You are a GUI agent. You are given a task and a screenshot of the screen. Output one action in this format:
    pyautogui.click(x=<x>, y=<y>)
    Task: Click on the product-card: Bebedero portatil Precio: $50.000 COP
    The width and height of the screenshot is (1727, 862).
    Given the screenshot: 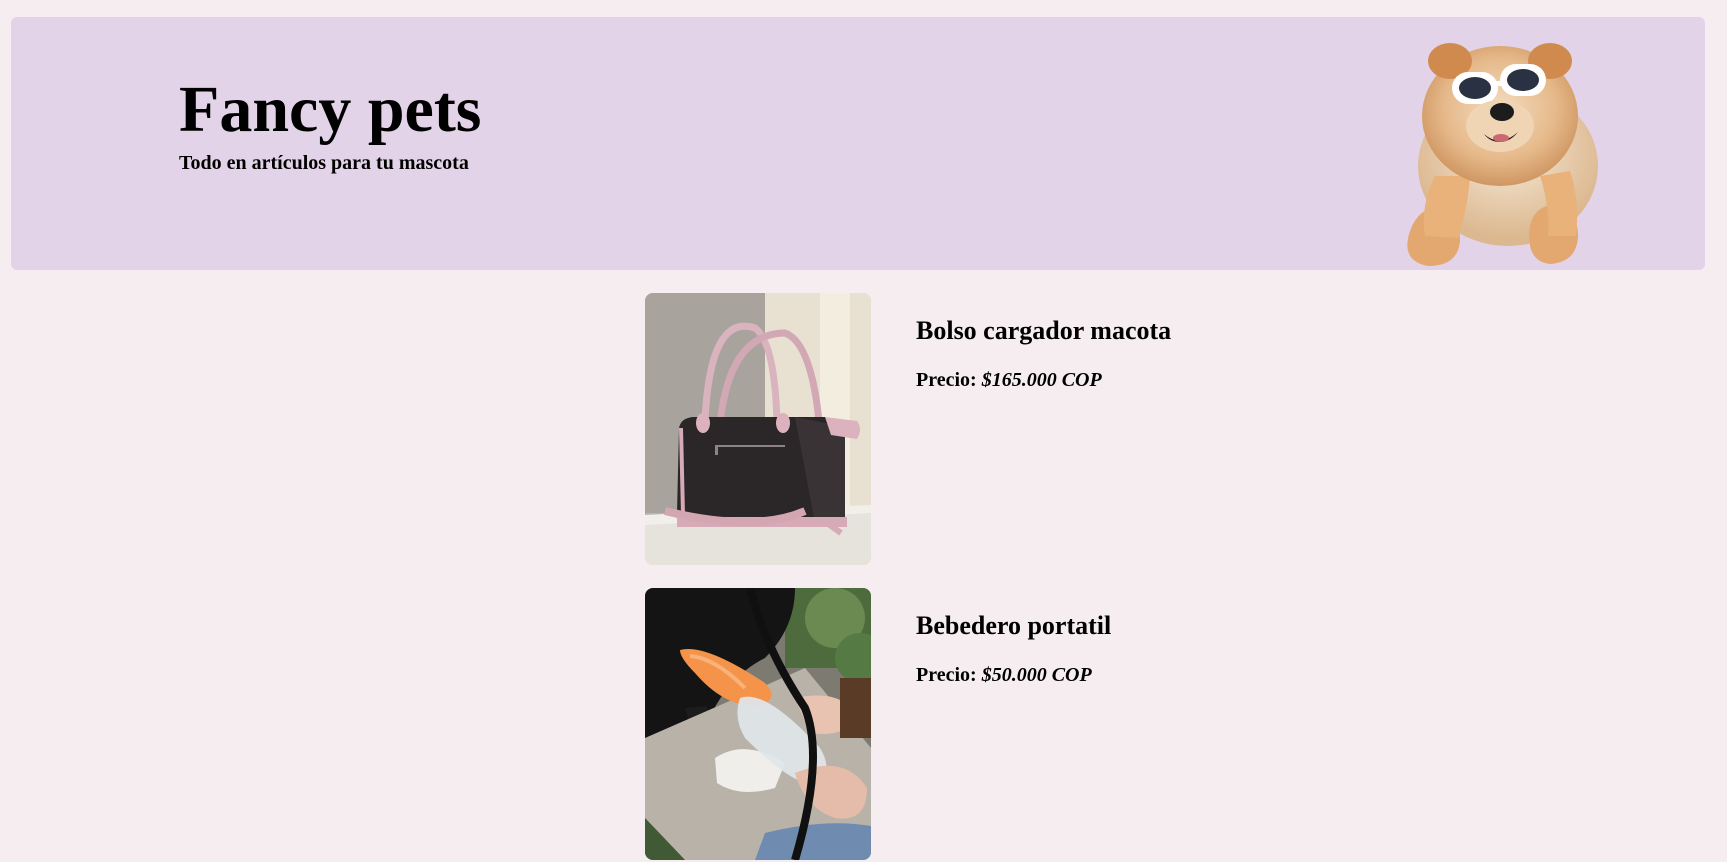 What is the action you would take?
    pyautogui.click(x=995, y=724)
    